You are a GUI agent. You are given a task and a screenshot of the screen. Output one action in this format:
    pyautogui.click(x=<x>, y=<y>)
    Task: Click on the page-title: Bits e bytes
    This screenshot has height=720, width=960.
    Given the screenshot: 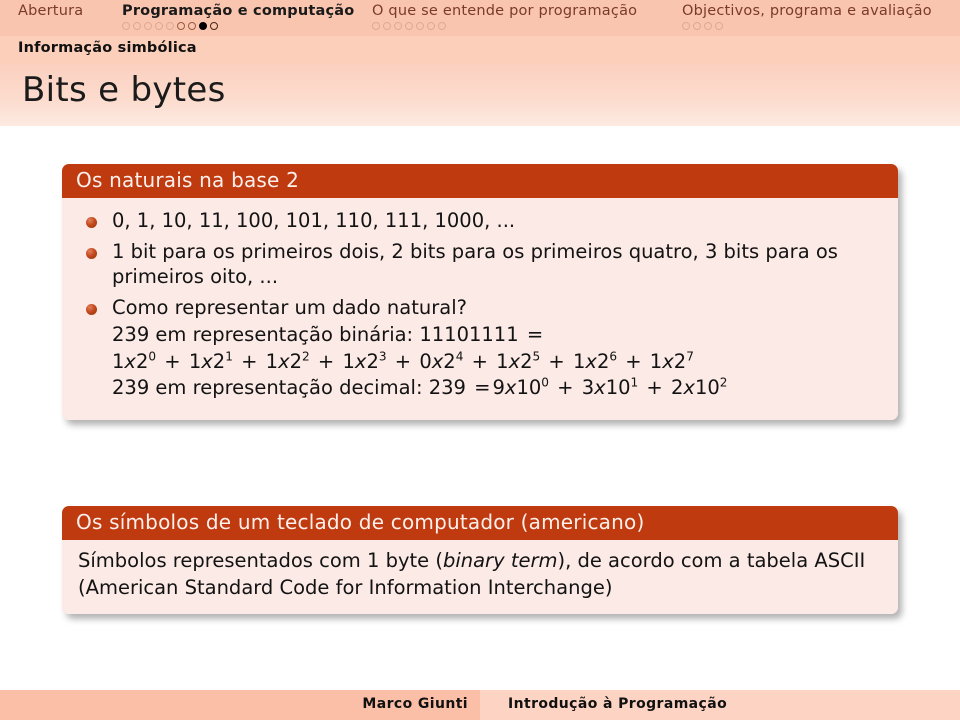 What is the action you would take?
    pyautogui.click(x=124, y=90)
    